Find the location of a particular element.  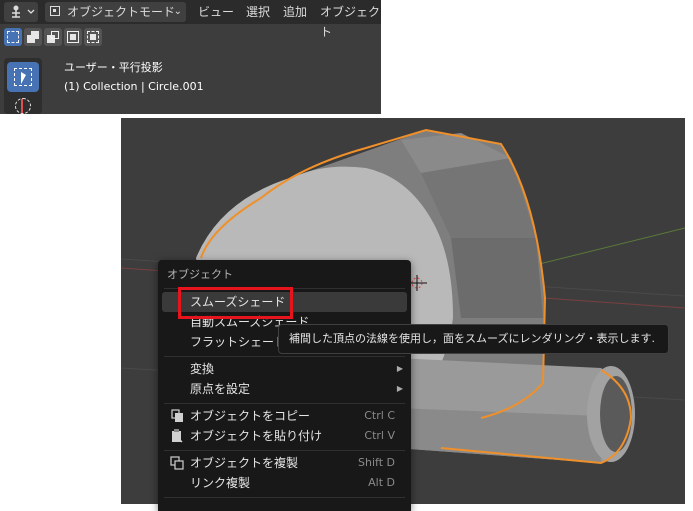

menu-view: ビュー is located at coordinates (216, 12).